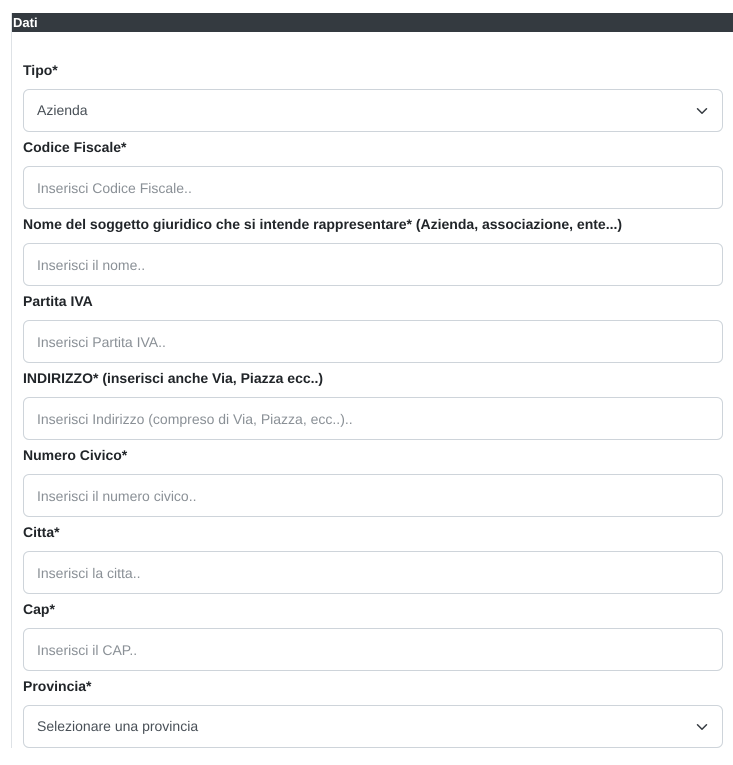 The height and width of the screenshot is (765, 733). What do you see at coordinates (42, 532) in the screenshot?
I see `field-label: Citta*` at bounding box center [42, 532].